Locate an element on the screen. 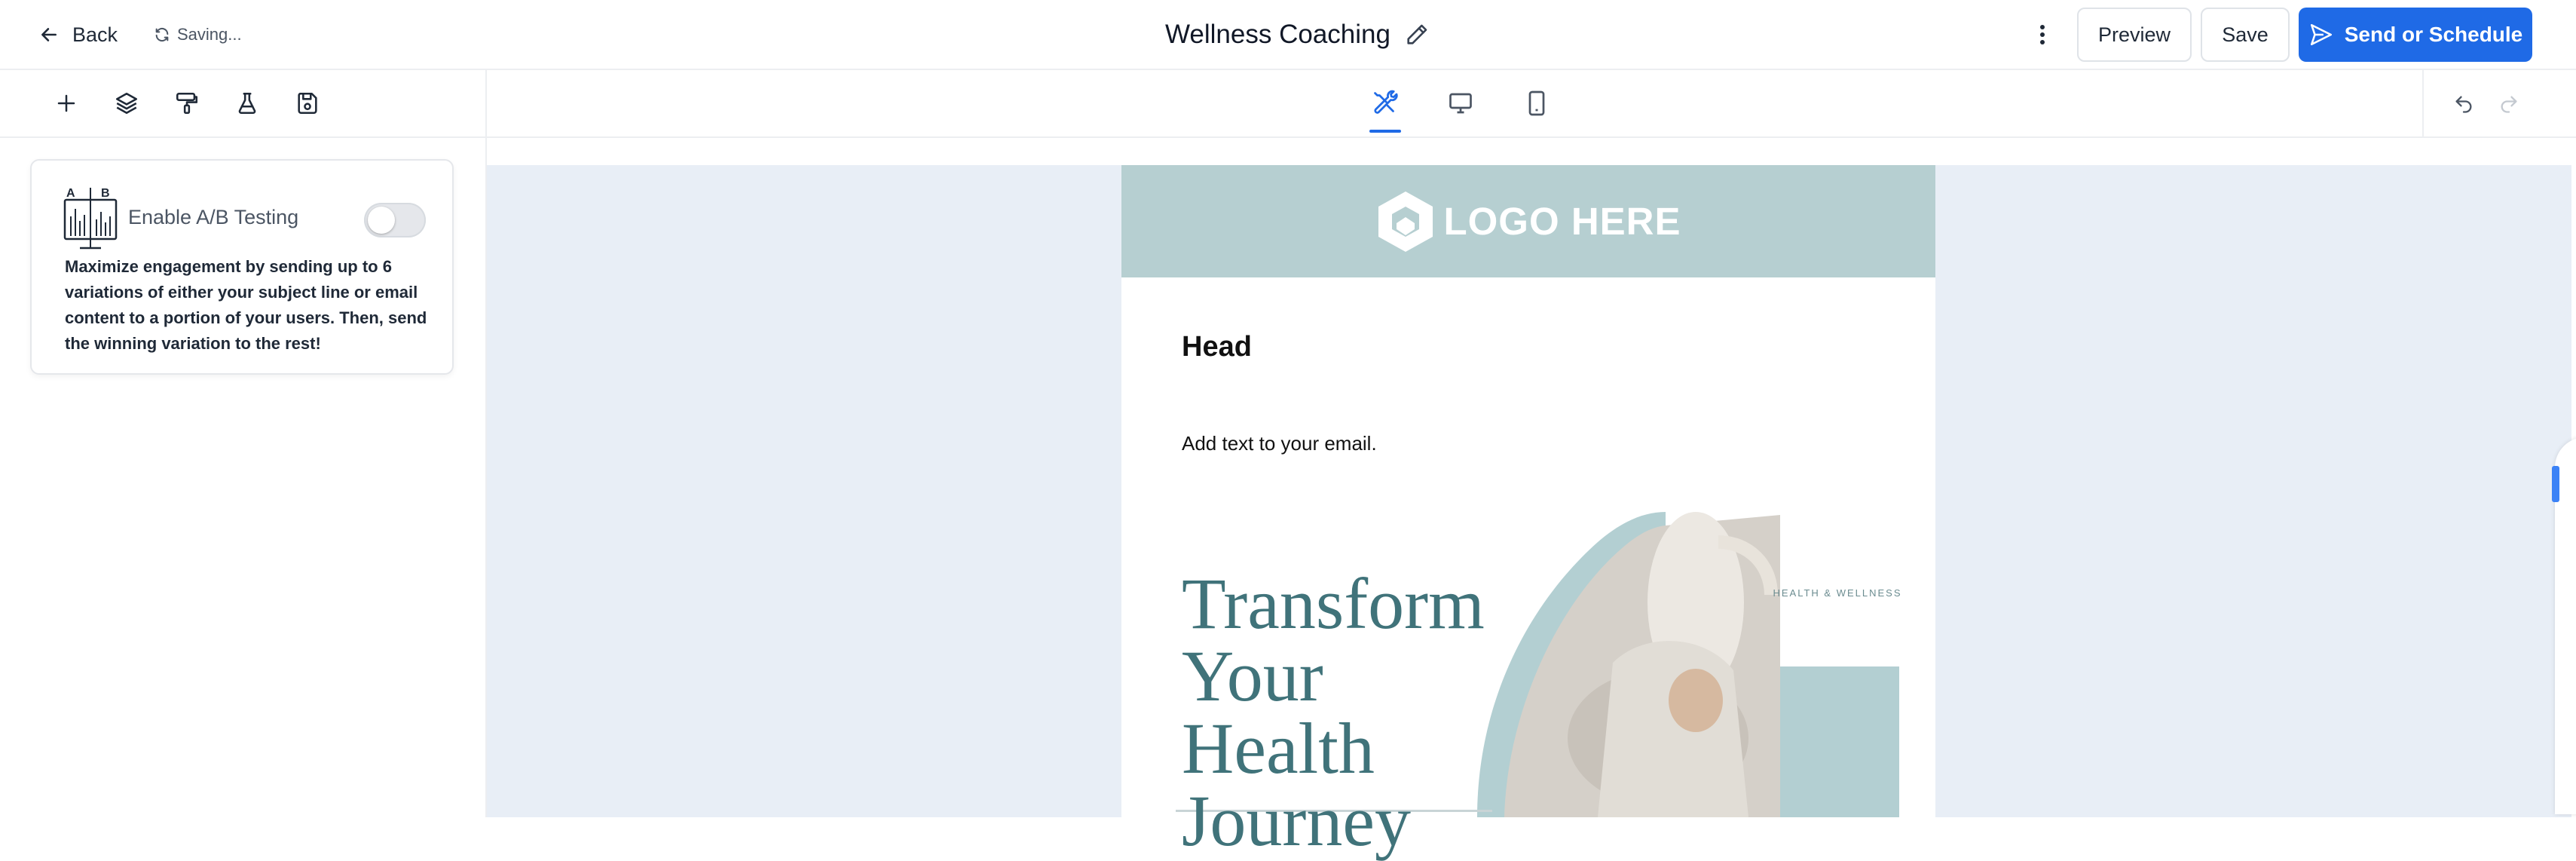  email-heading: Head is located at coordinates (1217, 347).